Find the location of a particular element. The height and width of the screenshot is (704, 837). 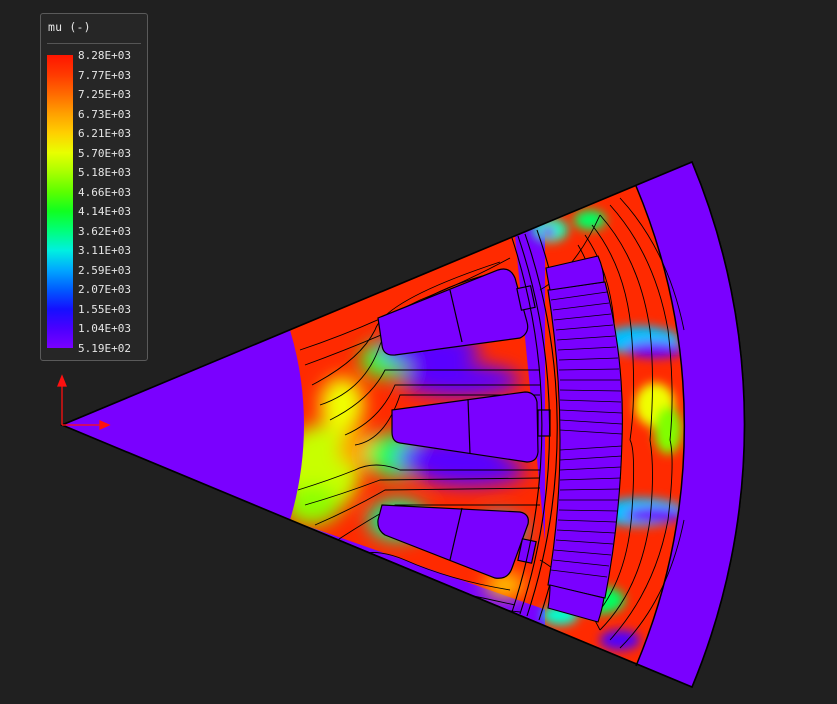

legend-tick-label: 6.73E+03 is located at coordinates (104, 114).